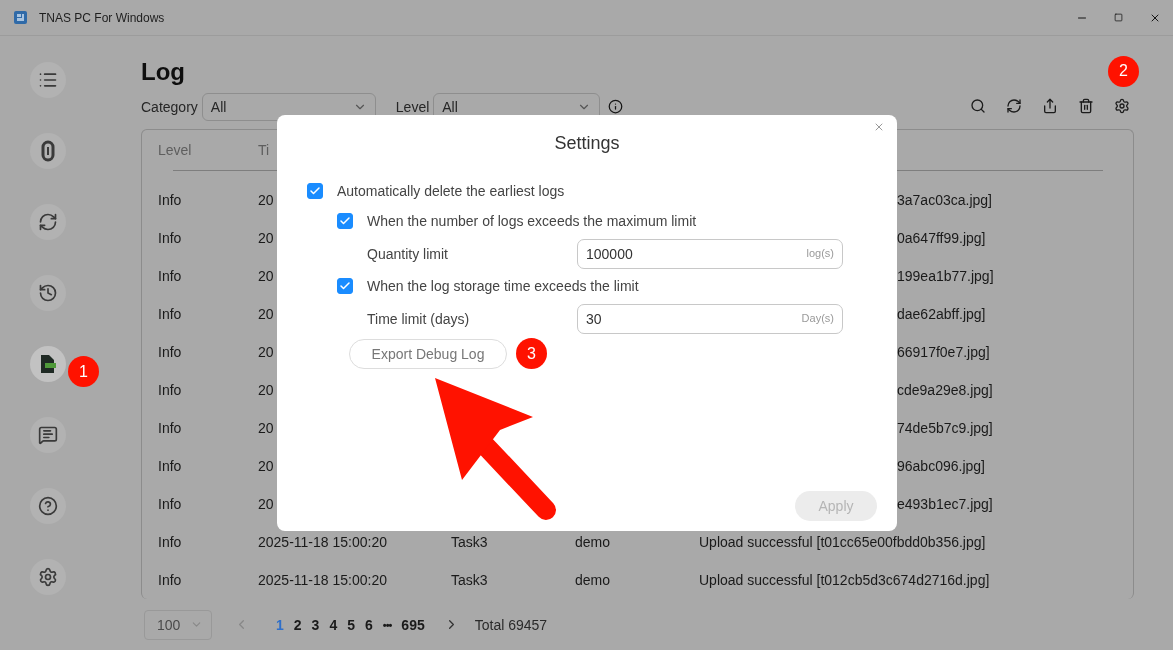 The image size is (1173, 650). What do you see at coordinates (945, 504) in the screenshot?
I see `table-cell: e493b1ec7.jpg]` at bounding box center [945, 504].